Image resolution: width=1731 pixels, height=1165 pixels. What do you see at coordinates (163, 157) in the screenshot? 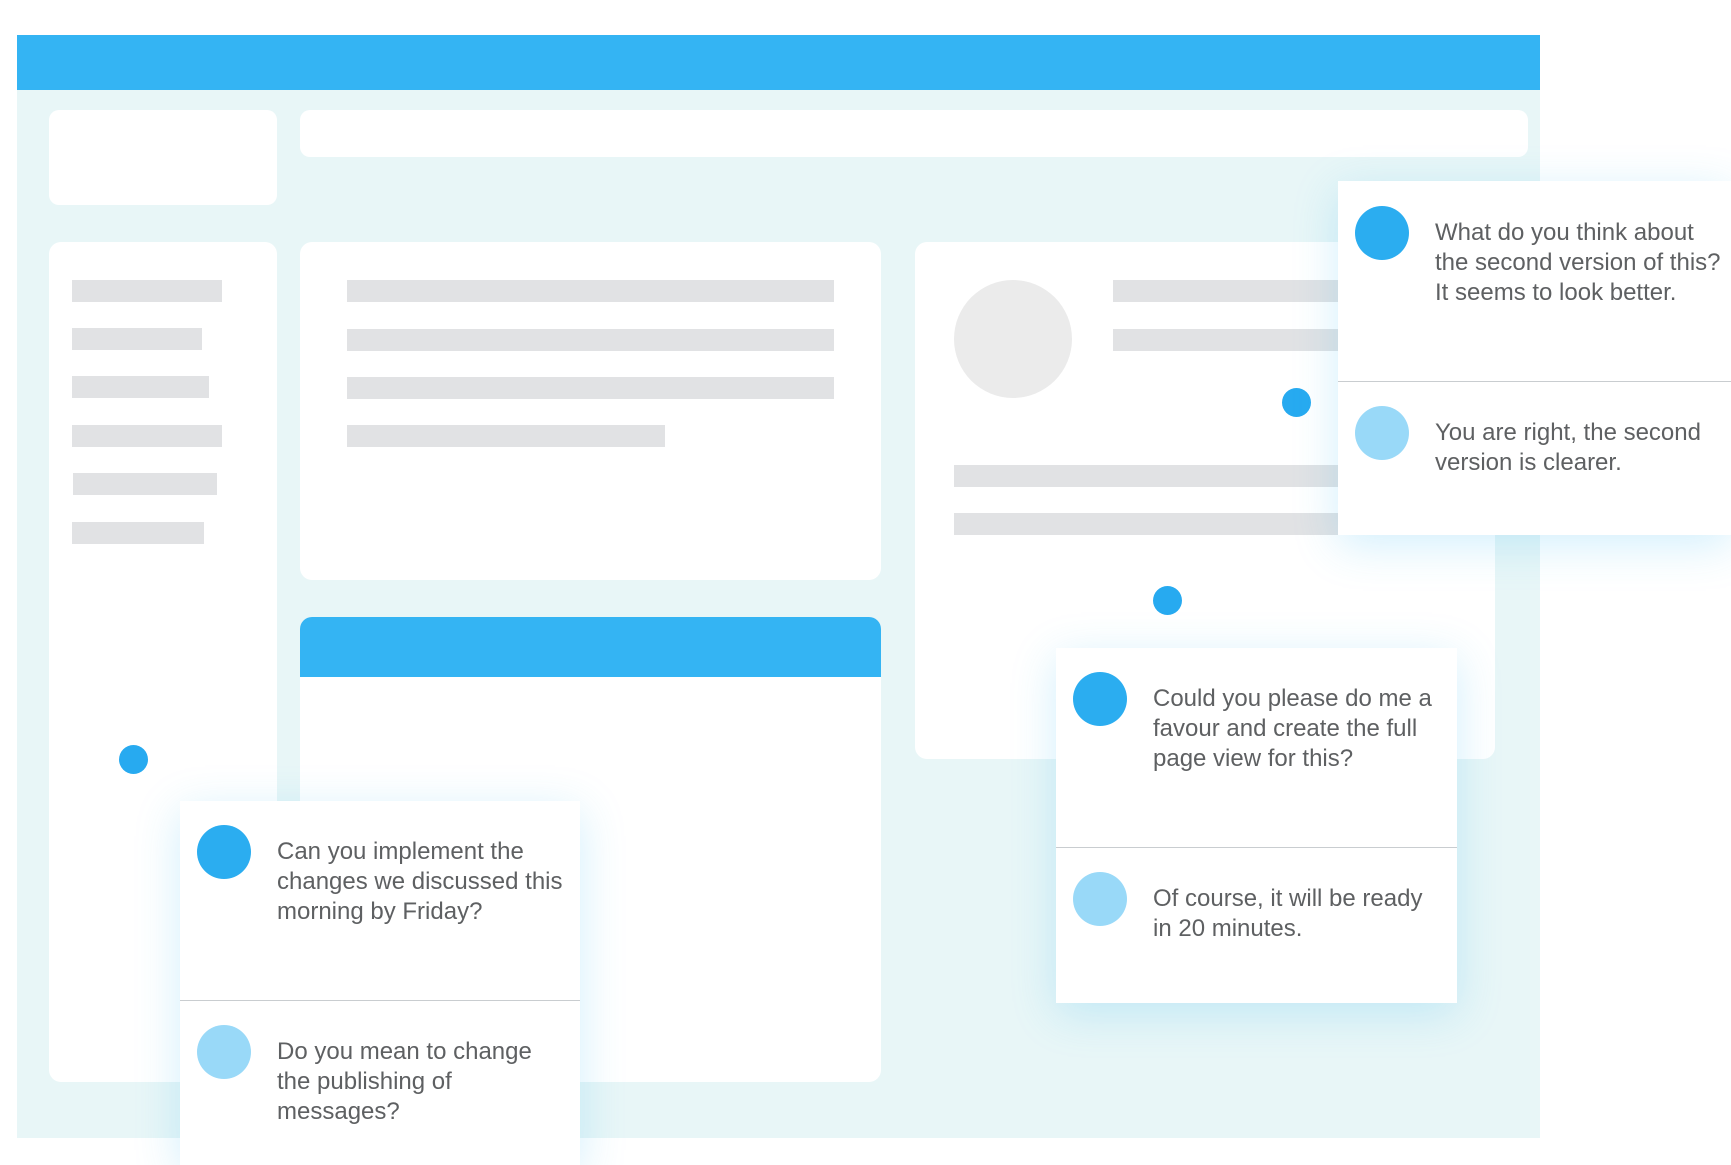
I see `logo-placeholder` at bounding box center [163, 157].